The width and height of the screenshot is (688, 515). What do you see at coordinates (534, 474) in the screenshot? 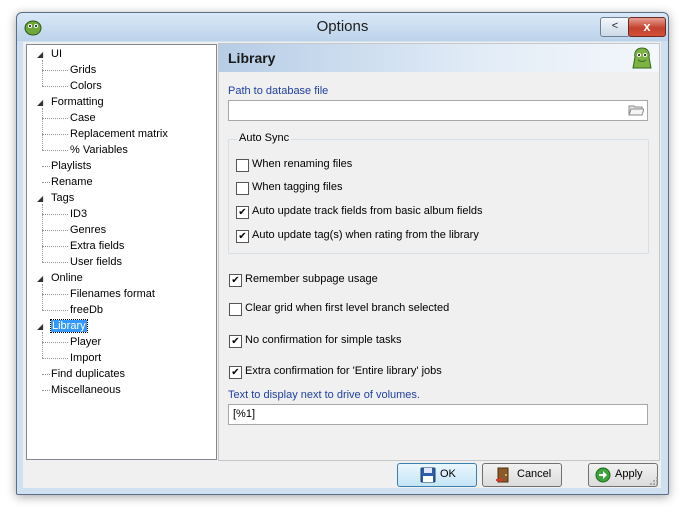
I see `cancel-button-label: Cancel` at bounding box center [534, 474].